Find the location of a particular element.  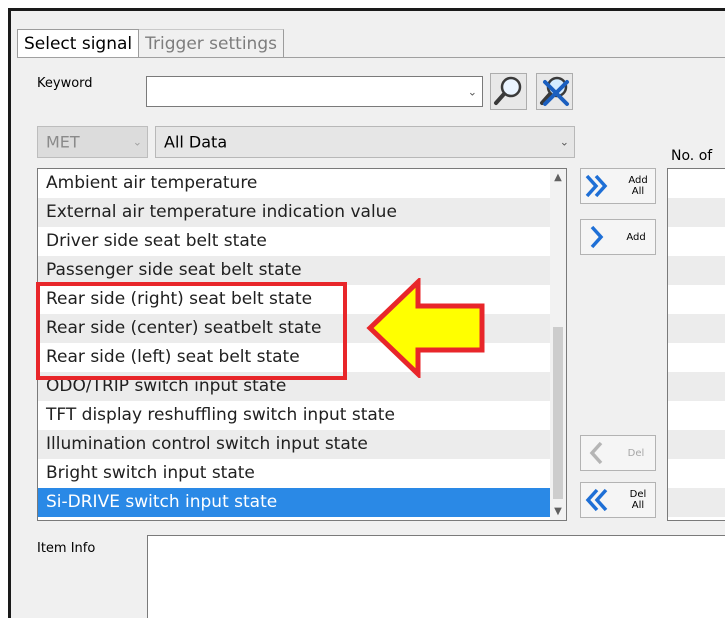

search-icon is located at coordinates (508, 90).